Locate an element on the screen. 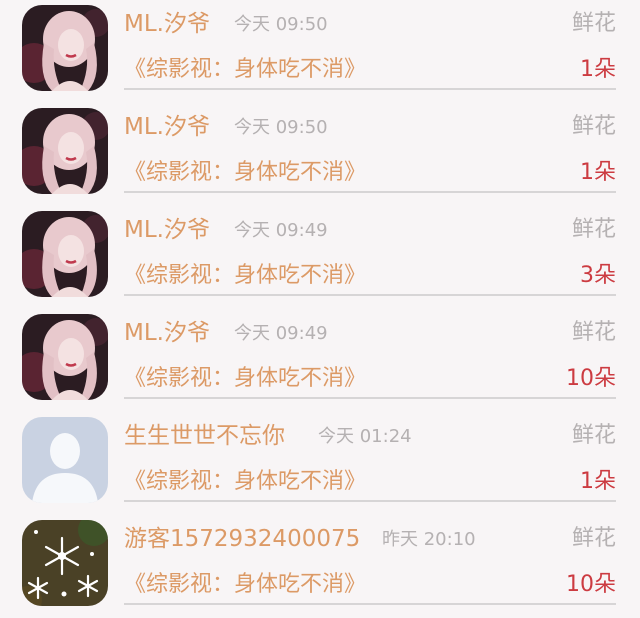 This screenshot has height=618, width=640. default-user-avatar-icon is located at coordinates (65, 460).